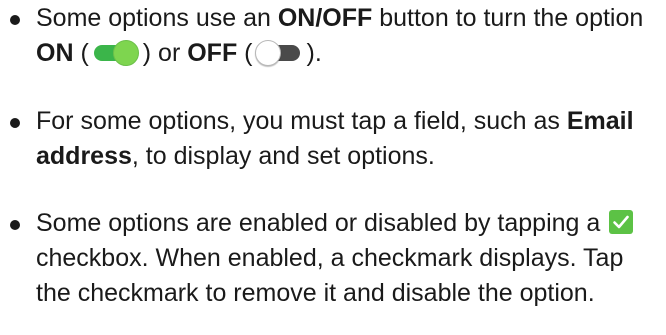 This screenshot has height=335, width=666. I want to click on toggle-on-icon, so click(116, 52).